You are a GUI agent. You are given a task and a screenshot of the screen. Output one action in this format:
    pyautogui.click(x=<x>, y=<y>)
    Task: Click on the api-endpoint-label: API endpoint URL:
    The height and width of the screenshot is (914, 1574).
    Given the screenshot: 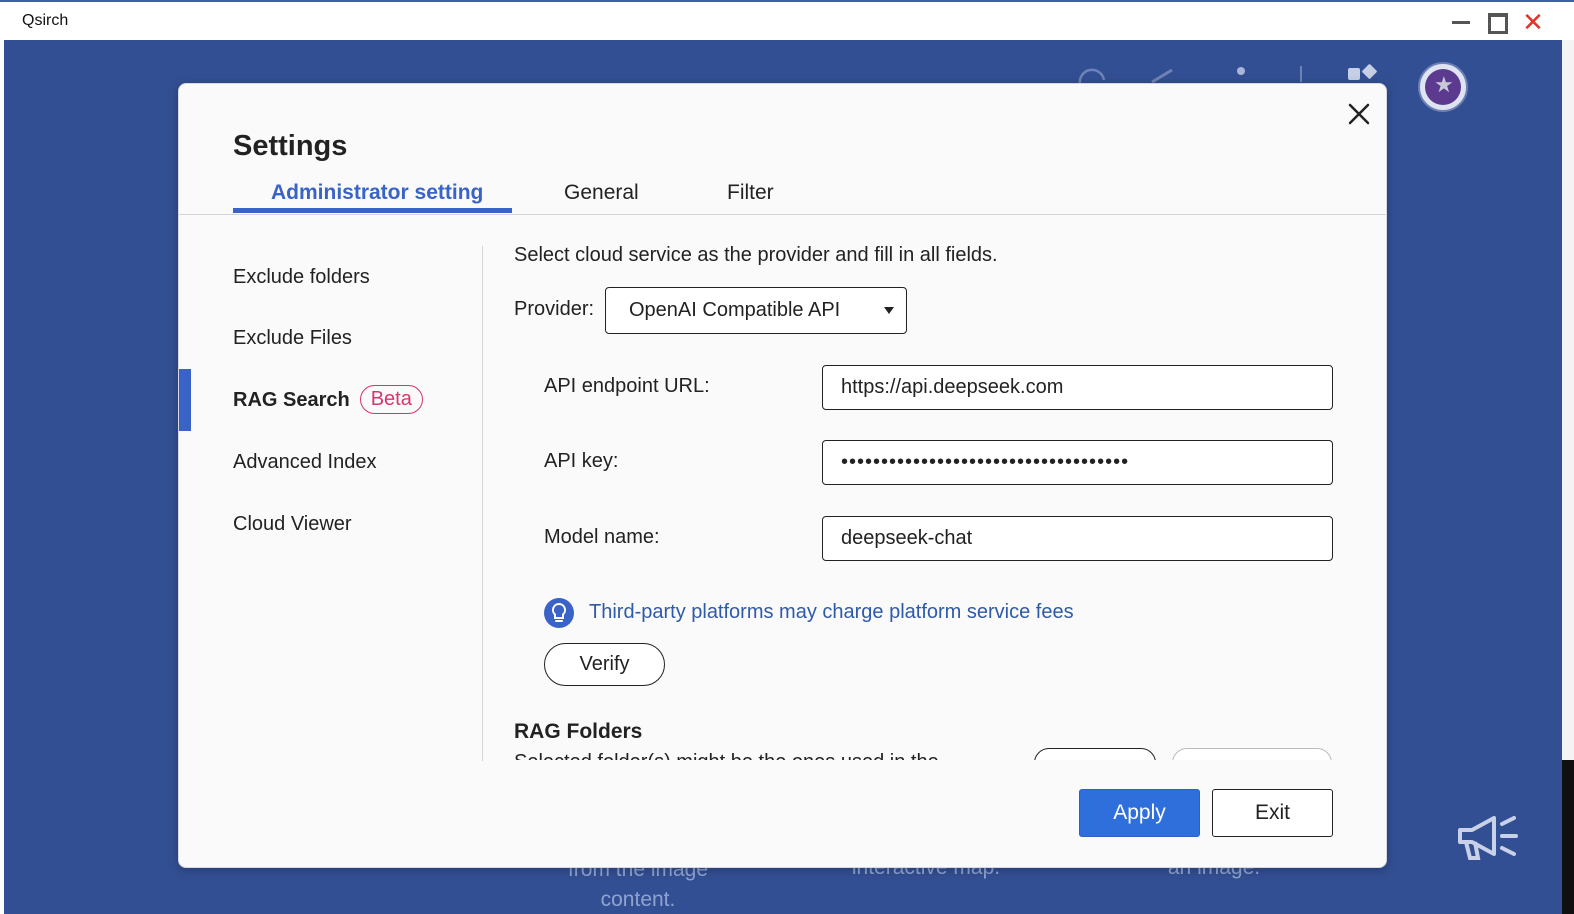 What is the action you would take?
    pyautogui.click(x=627, y=386)
    